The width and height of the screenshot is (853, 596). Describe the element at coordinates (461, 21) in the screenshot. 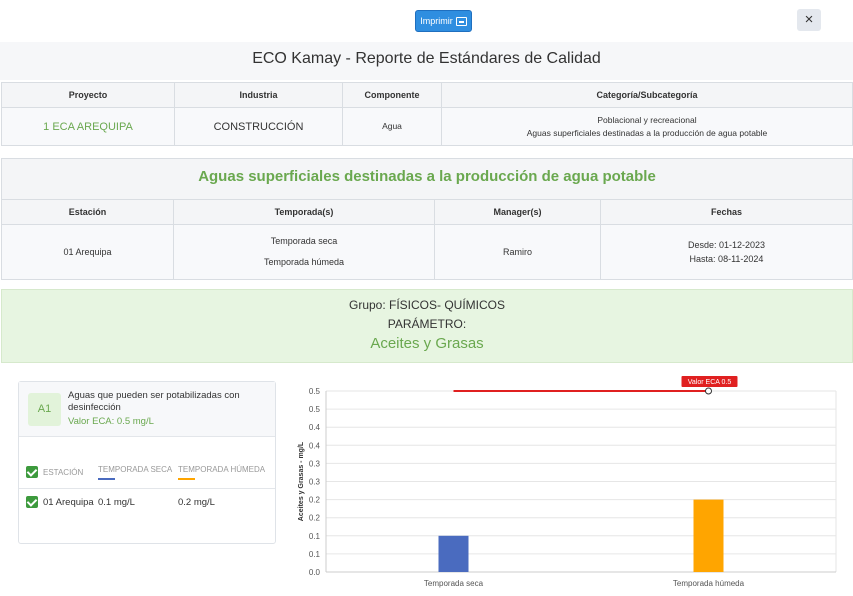

I see `print-icon` at that location.